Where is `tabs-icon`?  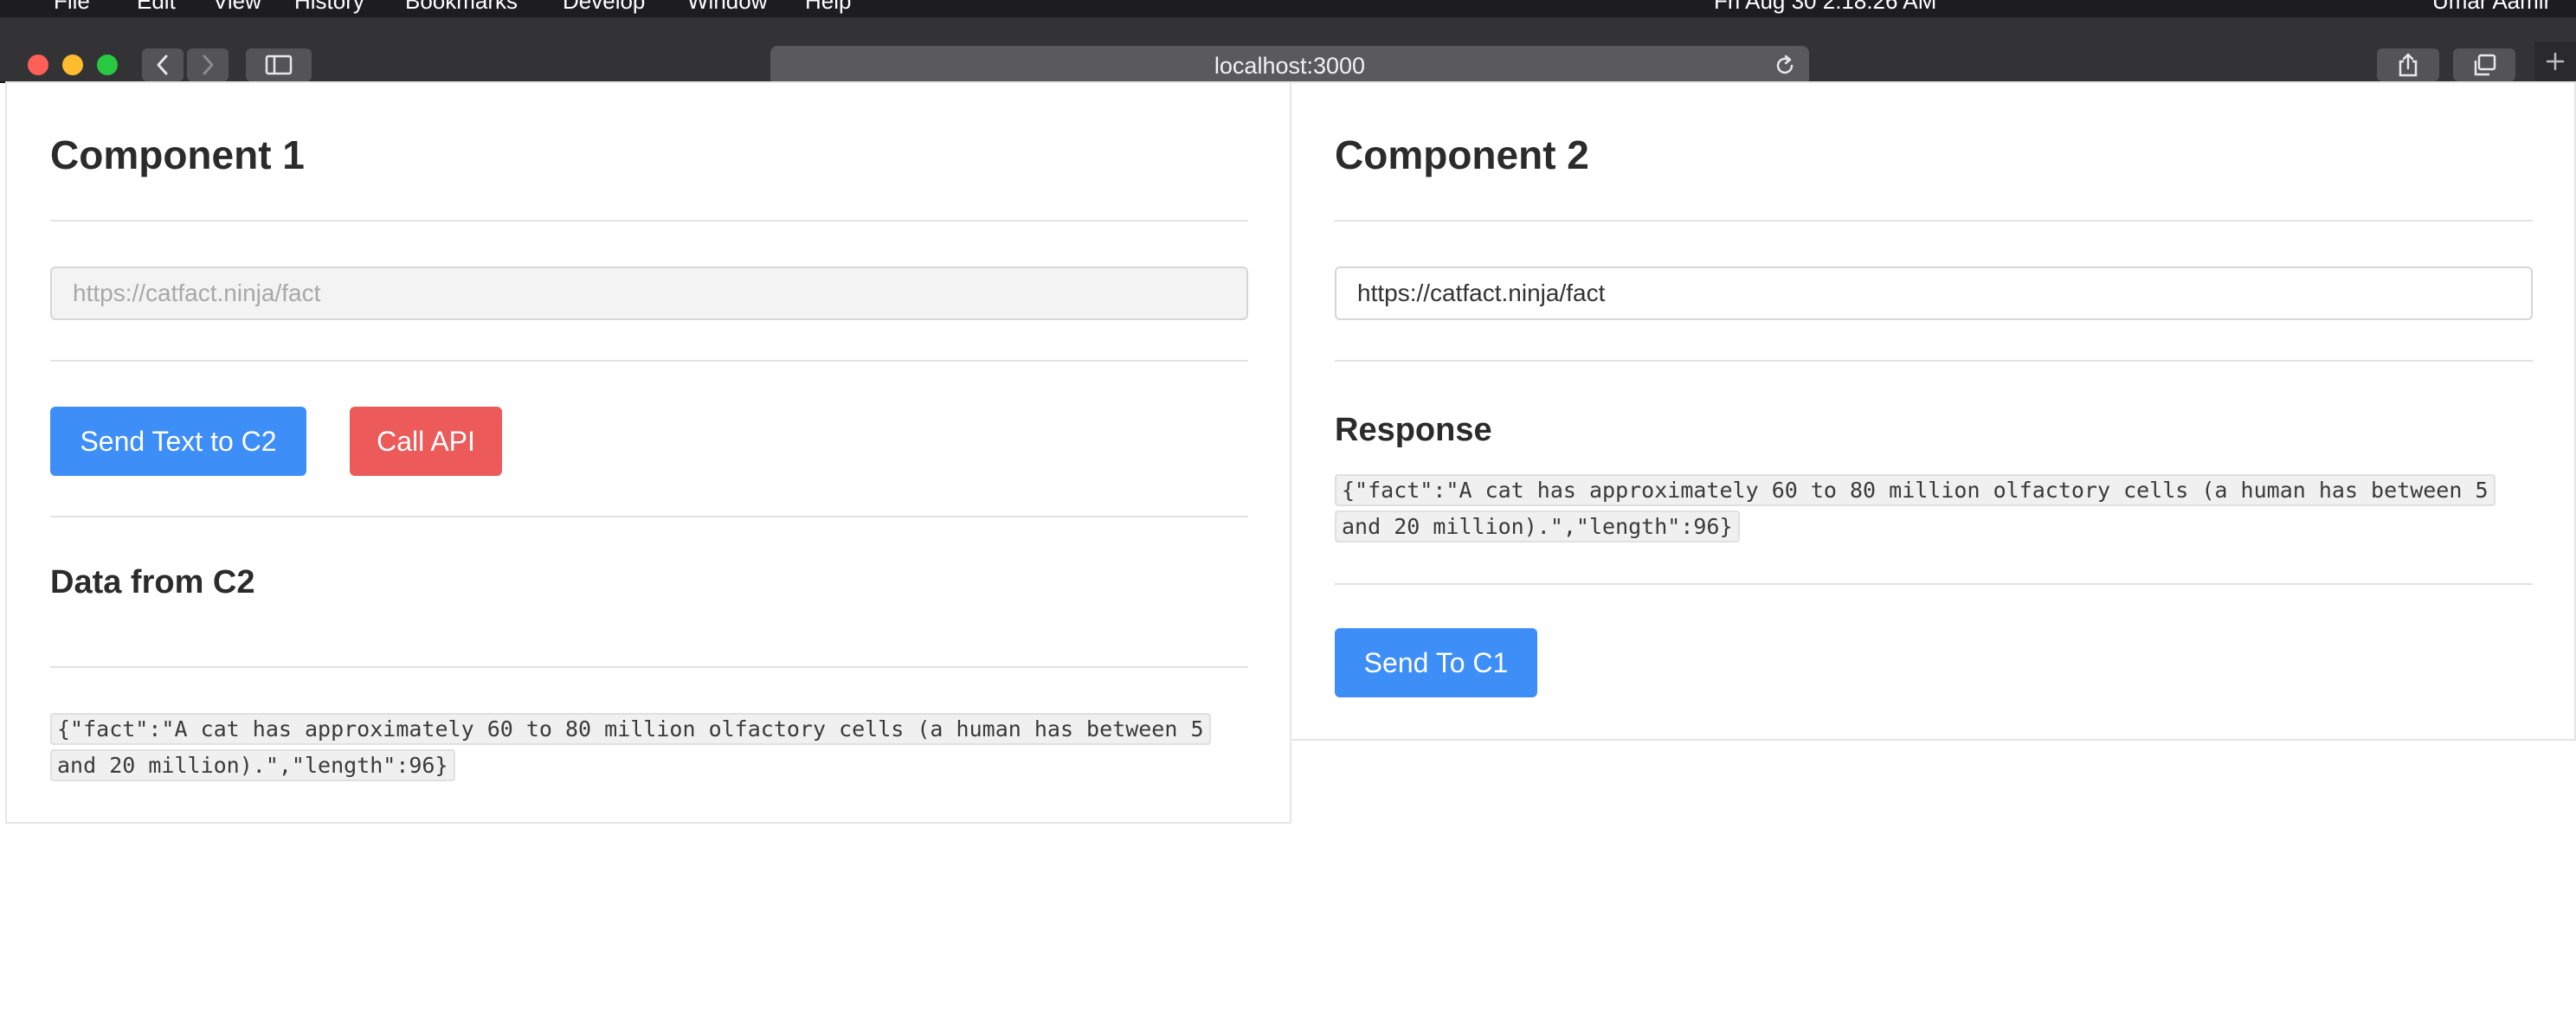 tabs-icon is located at coordinates (2485, 65).